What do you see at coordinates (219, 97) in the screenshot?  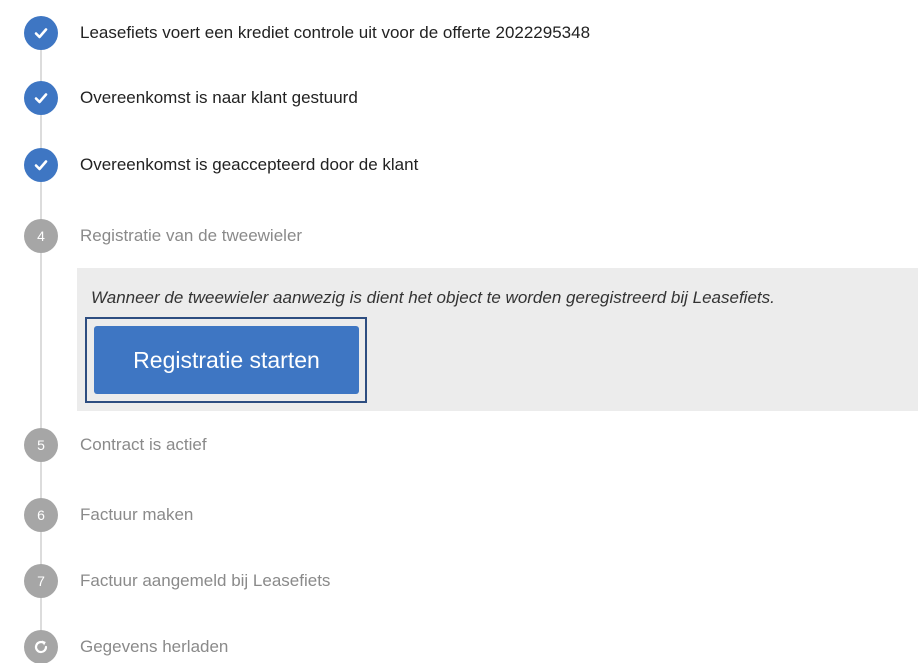 I see `step-label: Overeenkomst is naar klant gestuurd` at bounding box center [219, 97].